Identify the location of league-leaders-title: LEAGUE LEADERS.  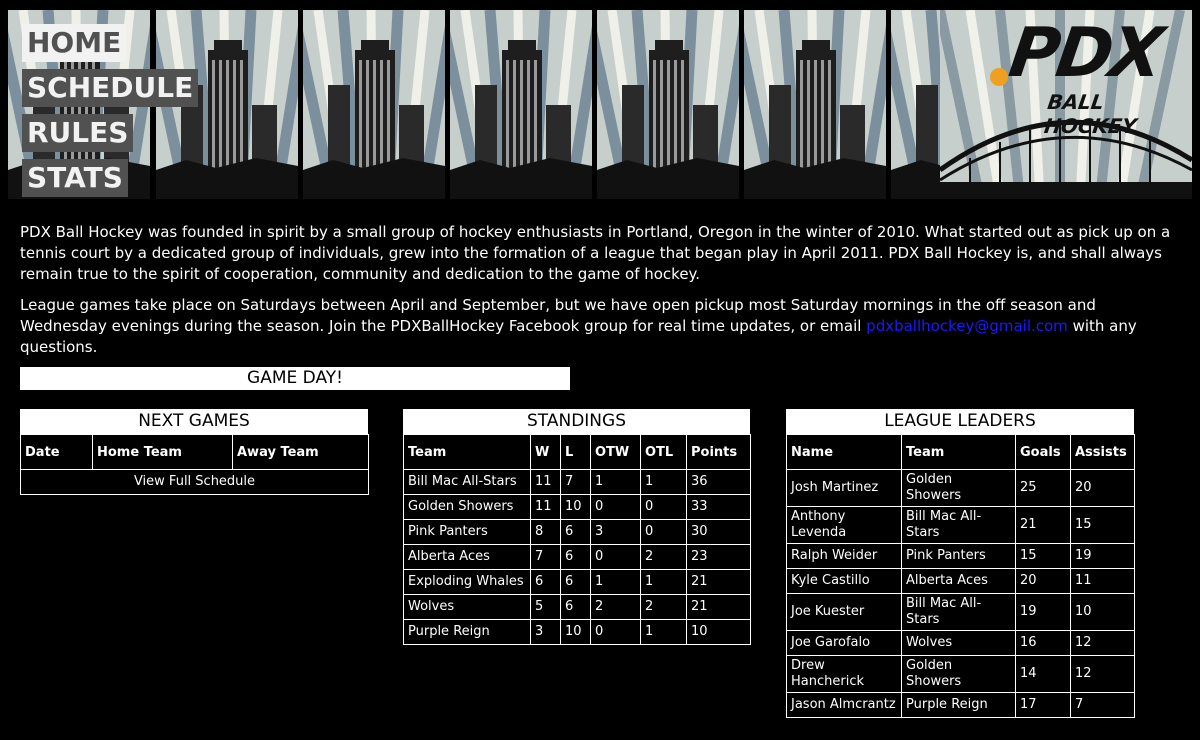
(960, 421).